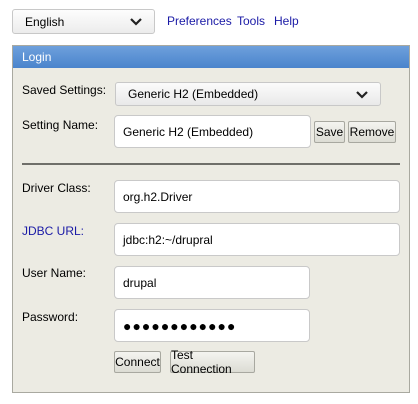 This screenshot has height=404, width=418. I want to click on remove-button: Remove, so click(372, 132).